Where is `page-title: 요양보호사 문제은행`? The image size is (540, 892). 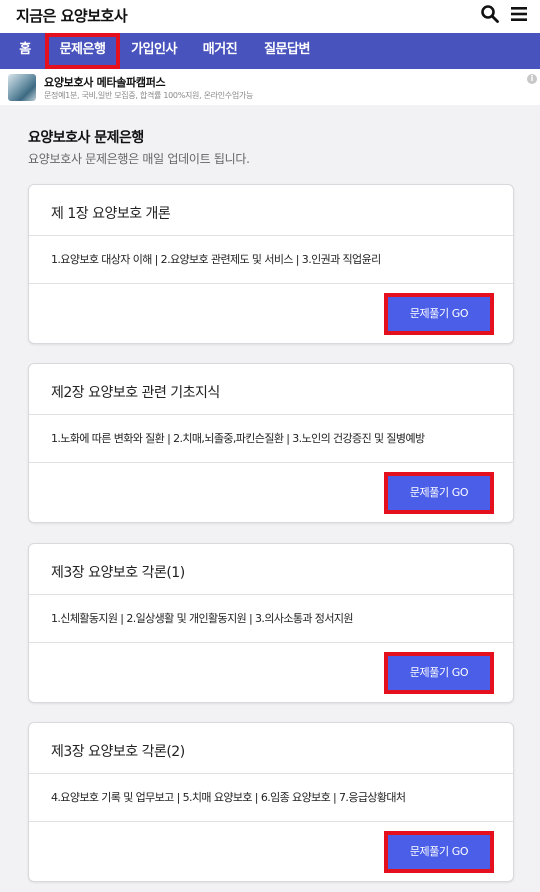
page-title: 요양보호사 문제은행 is located at coordinates (86, 138).